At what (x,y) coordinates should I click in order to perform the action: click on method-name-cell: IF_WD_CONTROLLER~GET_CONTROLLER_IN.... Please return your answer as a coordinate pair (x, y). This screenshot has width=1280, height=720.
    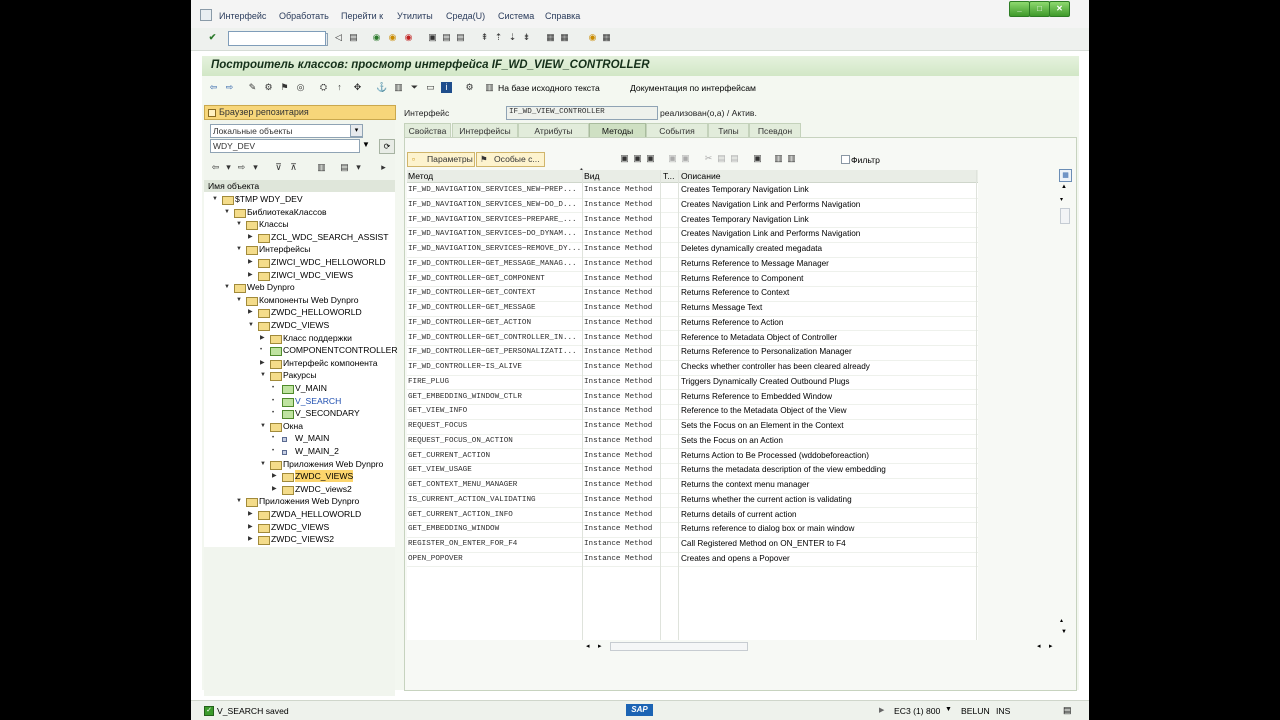
    Looking at the image, I should click on (494, 338).